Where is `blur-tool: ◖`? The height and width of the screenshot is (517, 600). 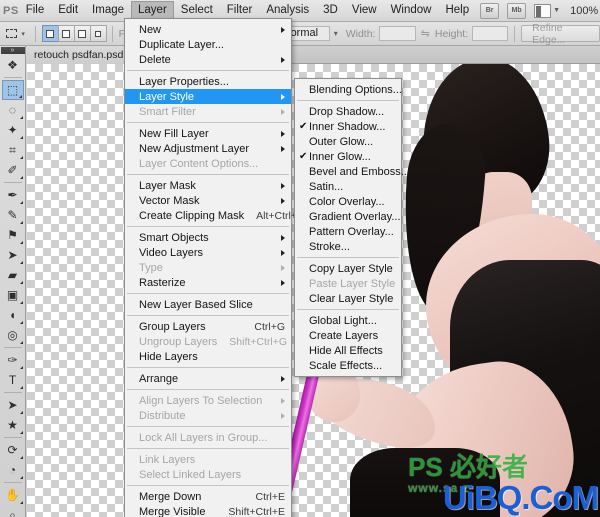 blur-tool: ◖ is located at coordinates (13, 315).